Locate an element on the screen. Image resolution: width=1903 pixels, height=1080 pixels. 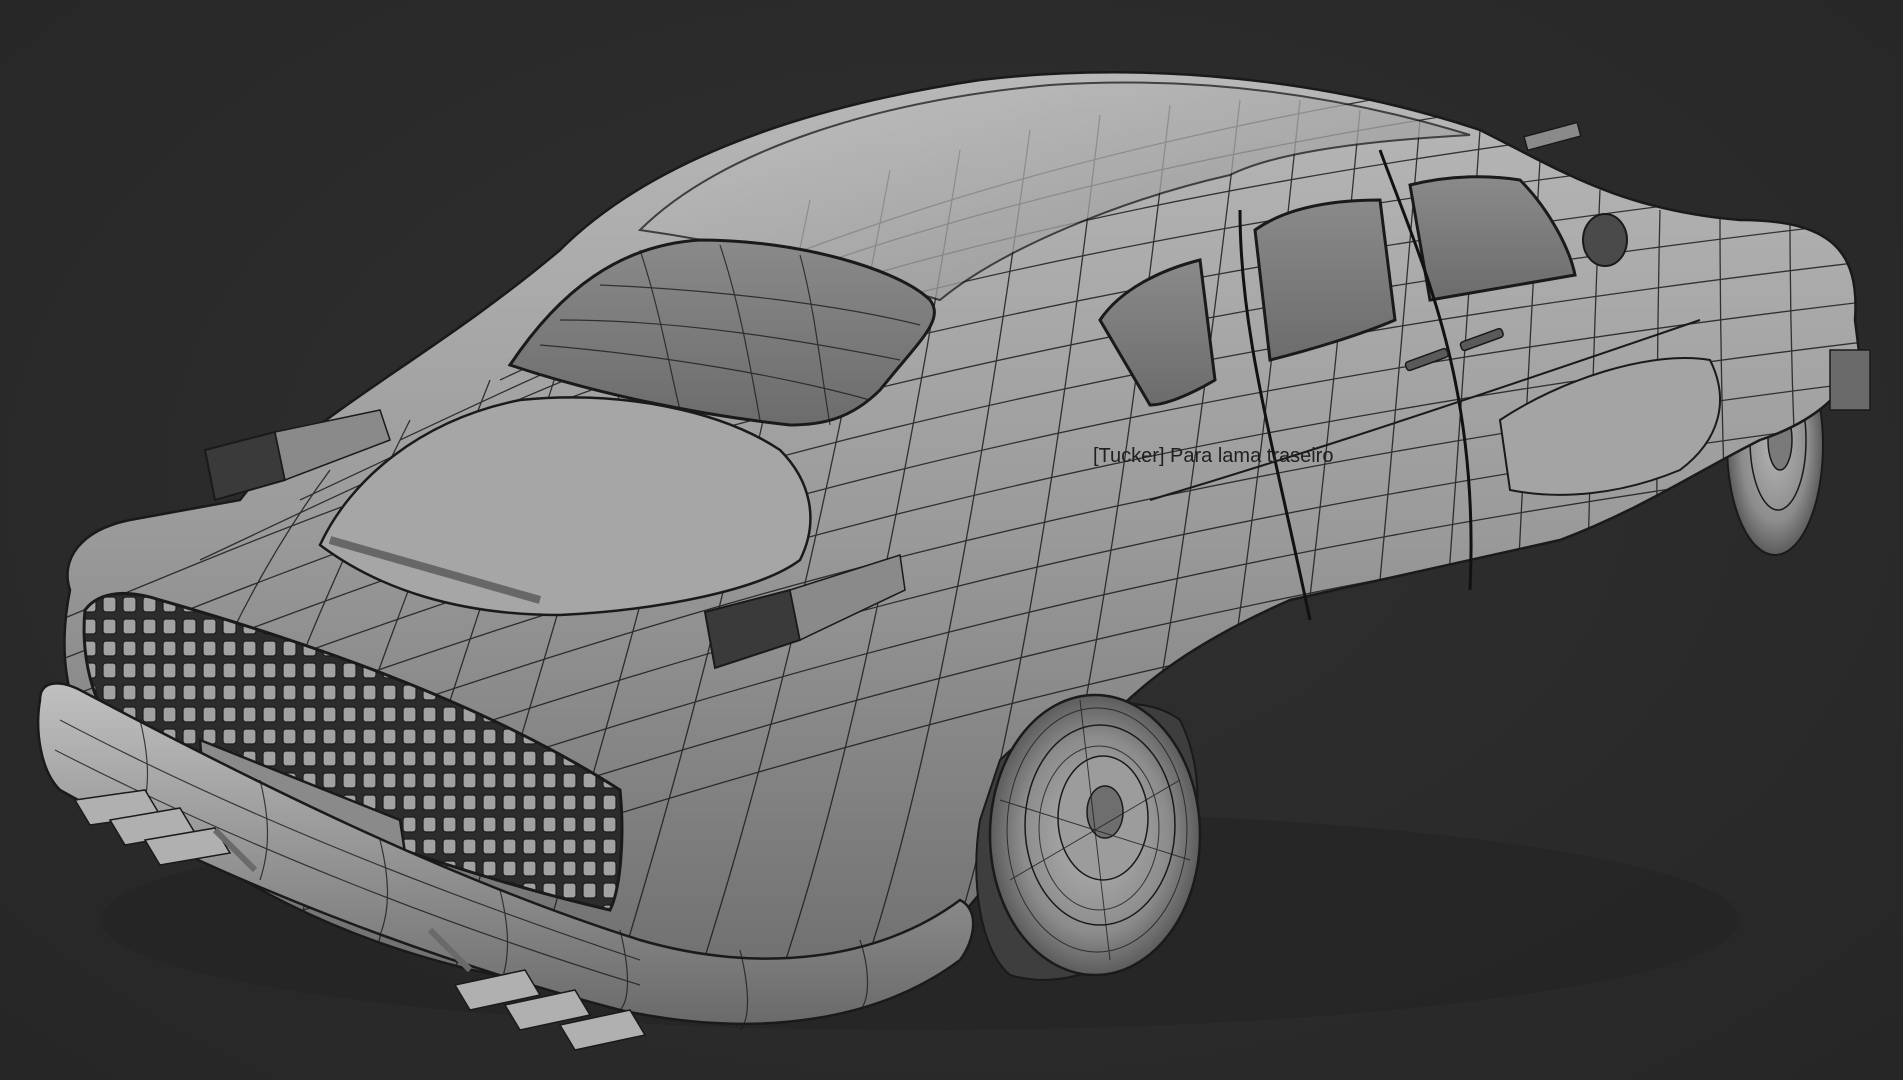
side-mirror is located at coordinates (1605, 240).